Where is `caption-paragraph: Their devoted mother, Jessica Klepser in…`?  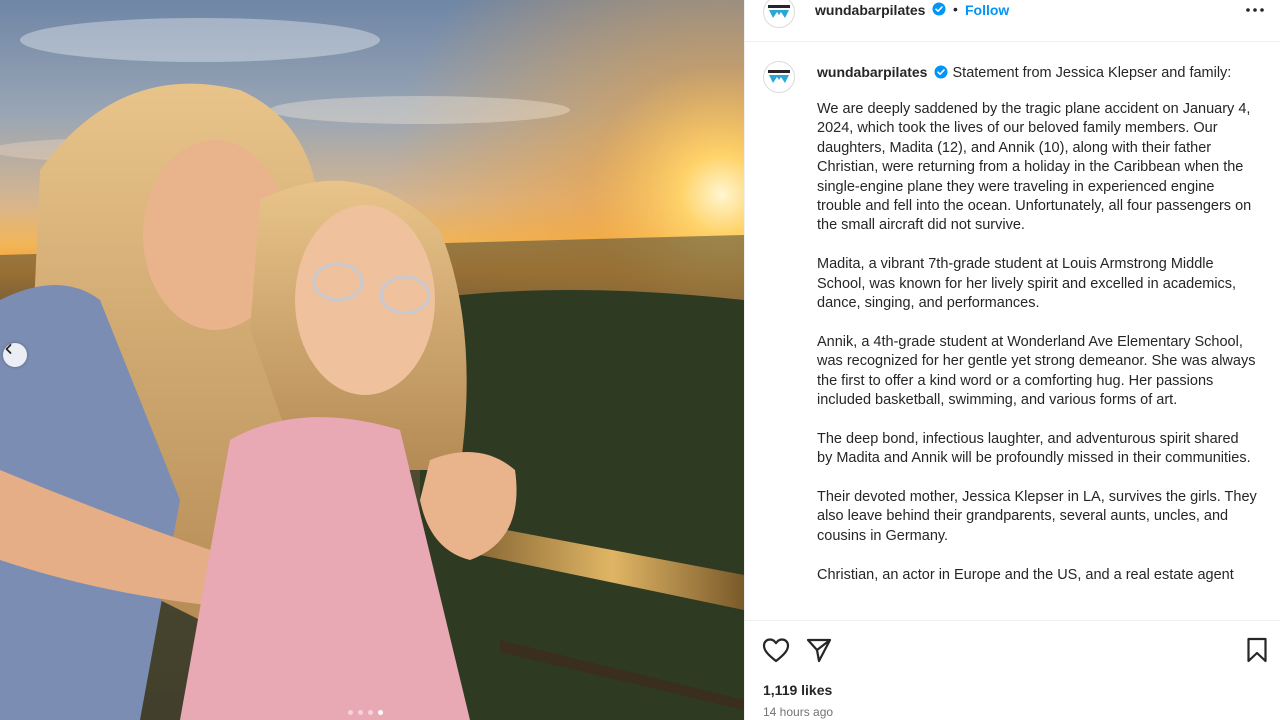
caption-paragraph: Their devoted mother, Jessica Klepser in… is located at coordinates (1037, 516).